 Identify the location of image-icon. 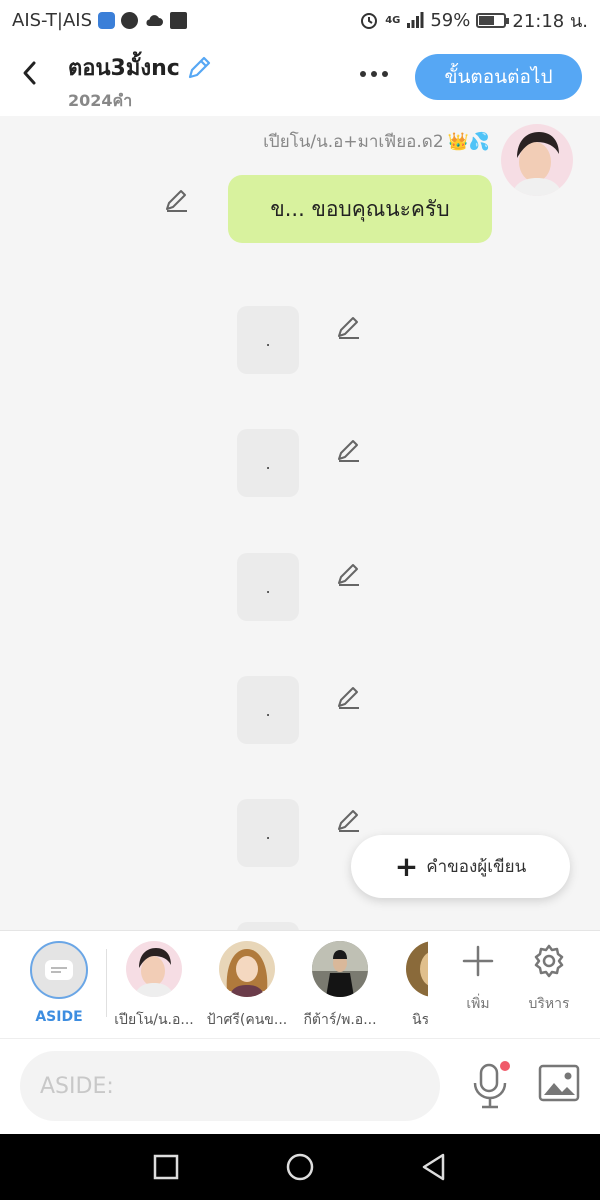
(559, 1083).